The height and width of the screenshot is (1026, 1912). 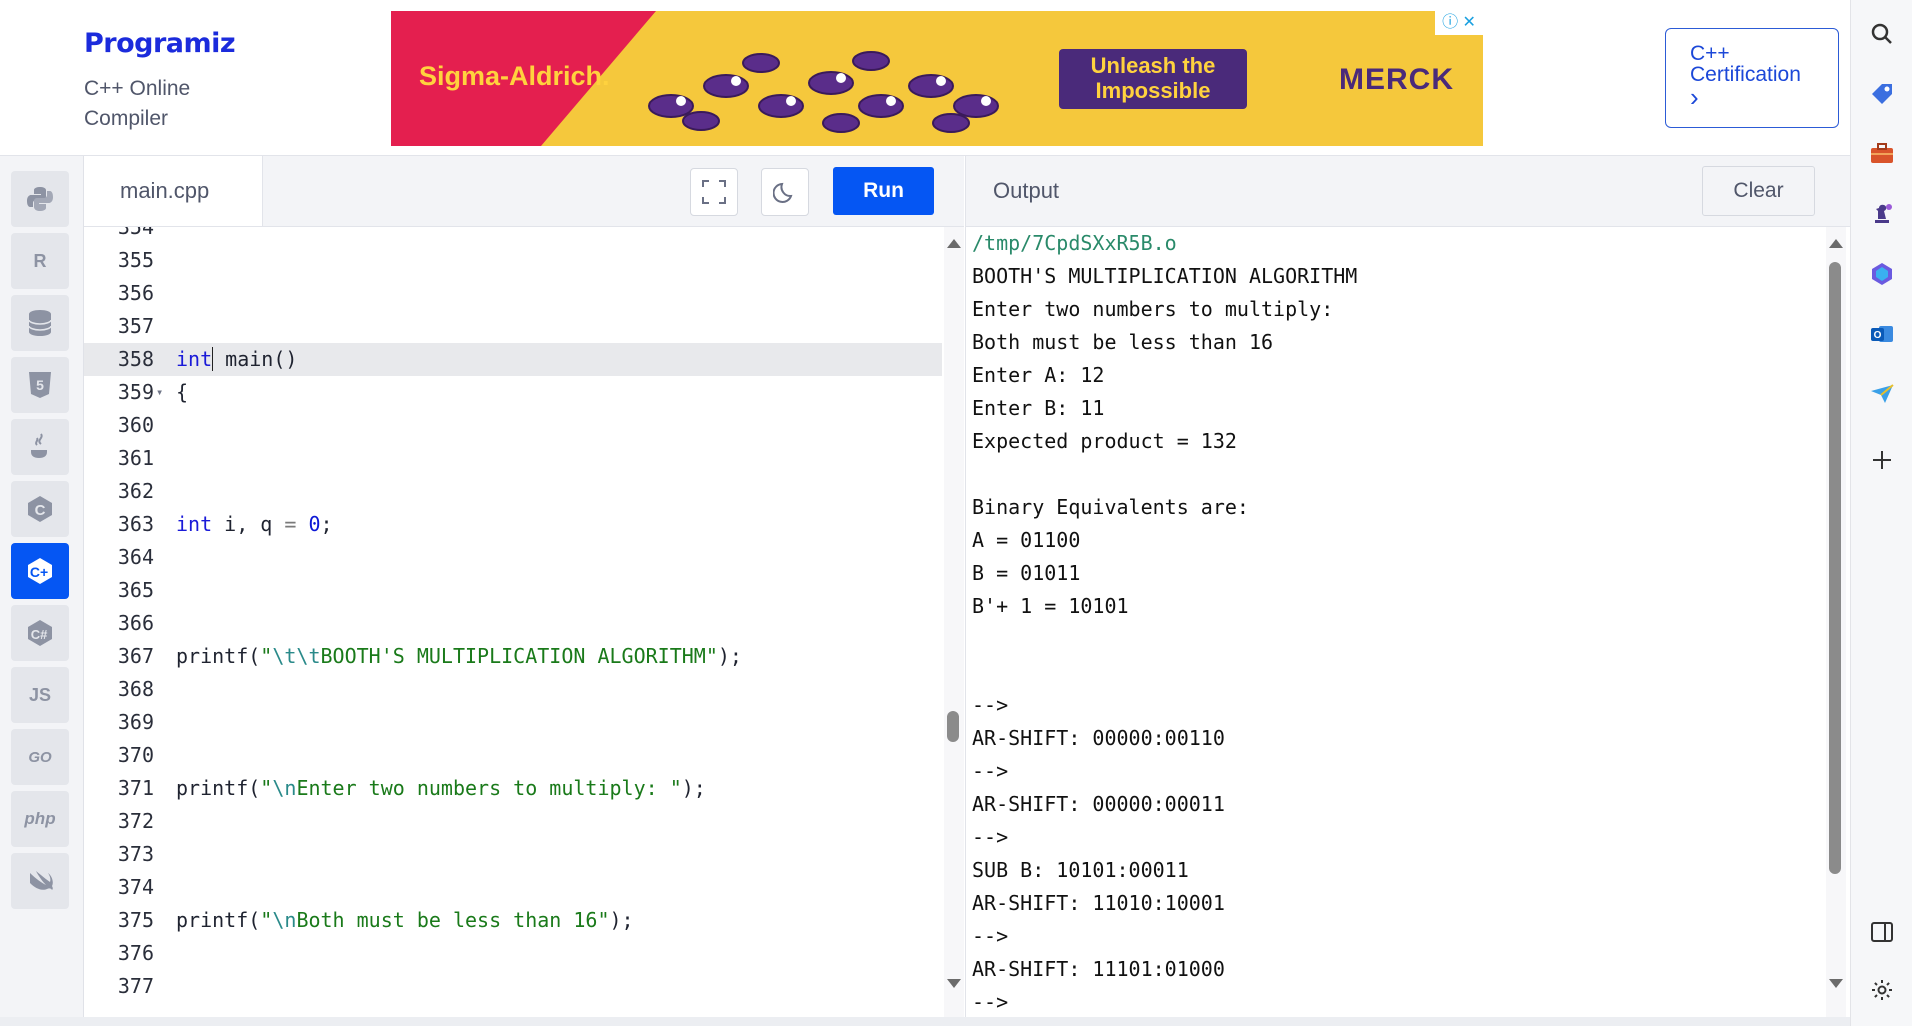 What do you see at coordinates (135, 260) in the screenshot?
I see `code-line: 355` at bounding box center [135, 260].